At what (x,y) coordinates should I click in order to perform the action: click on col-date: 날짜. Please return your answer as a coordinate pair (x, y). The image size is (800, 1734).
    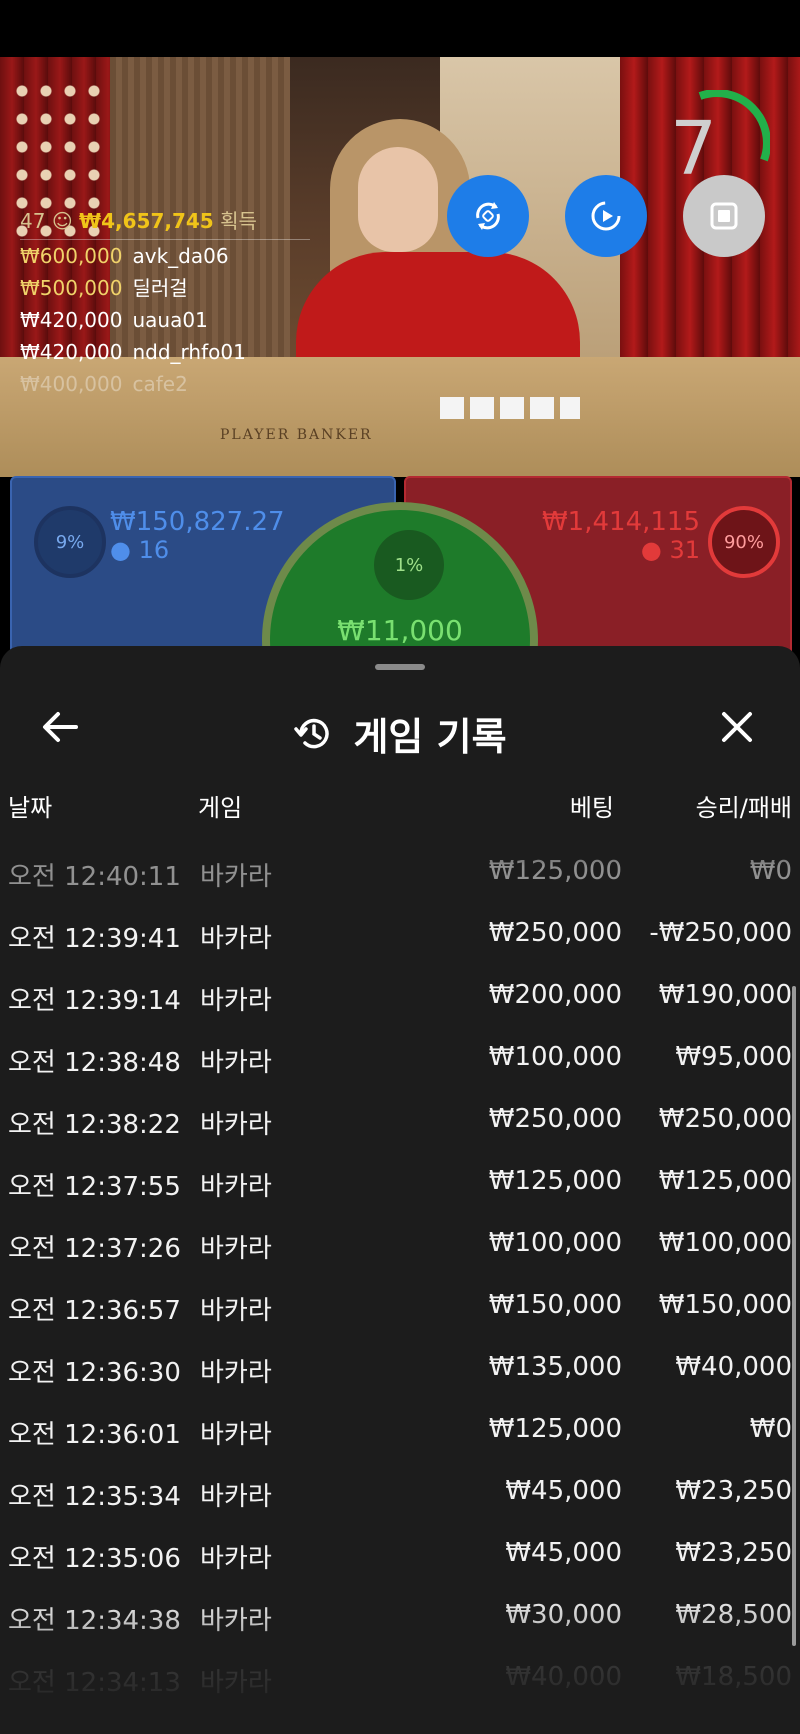
    Looking at the image, I should click on (30, 808).